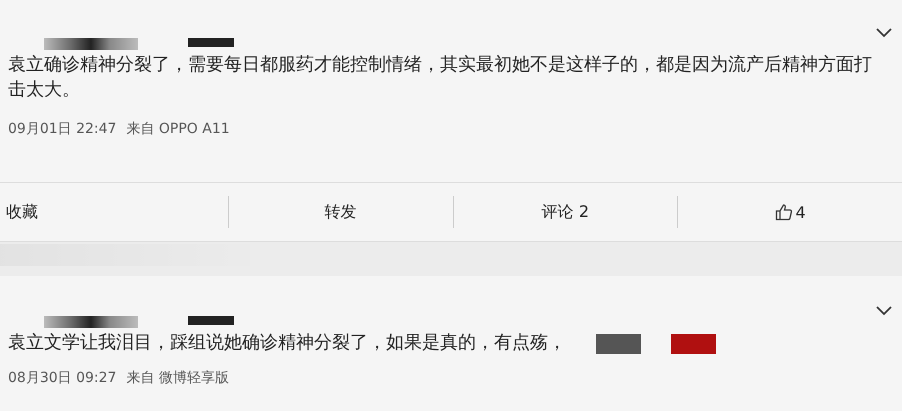 The width and height of the screenshot is (902, 411). Describe the element at coordinates (62, 129) in the screenshot. I see `post-time: 09月01日 22:47` at that location.